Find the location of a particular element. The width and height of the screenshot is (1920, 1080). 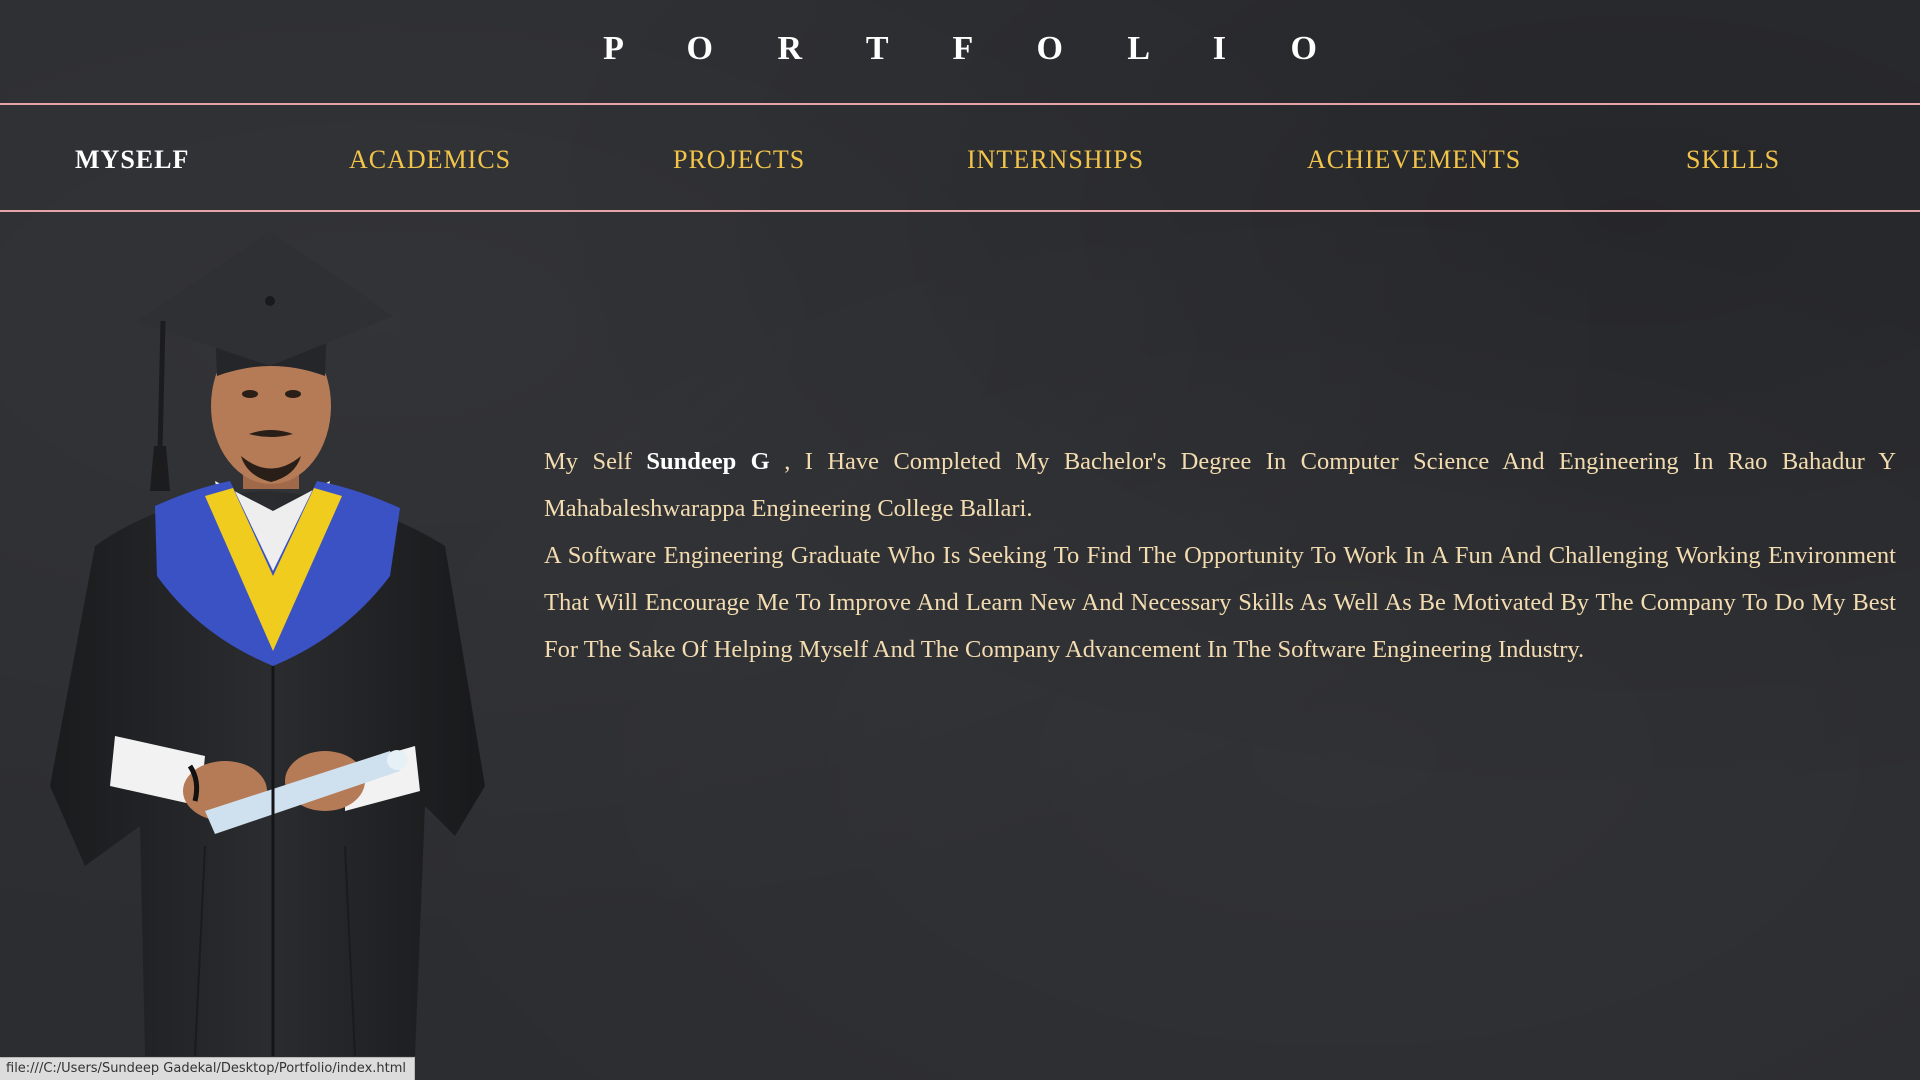

nav-skills: SKILLS is located at coordinates (1733, 160).